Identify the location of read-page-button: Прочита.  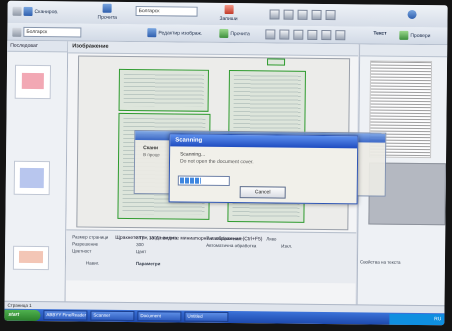
(234, 33).